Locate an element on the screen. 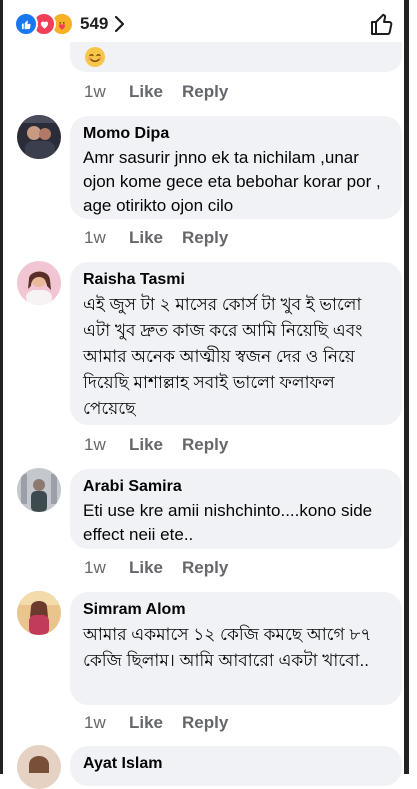  like-icon is located at coordinates (26, 24).